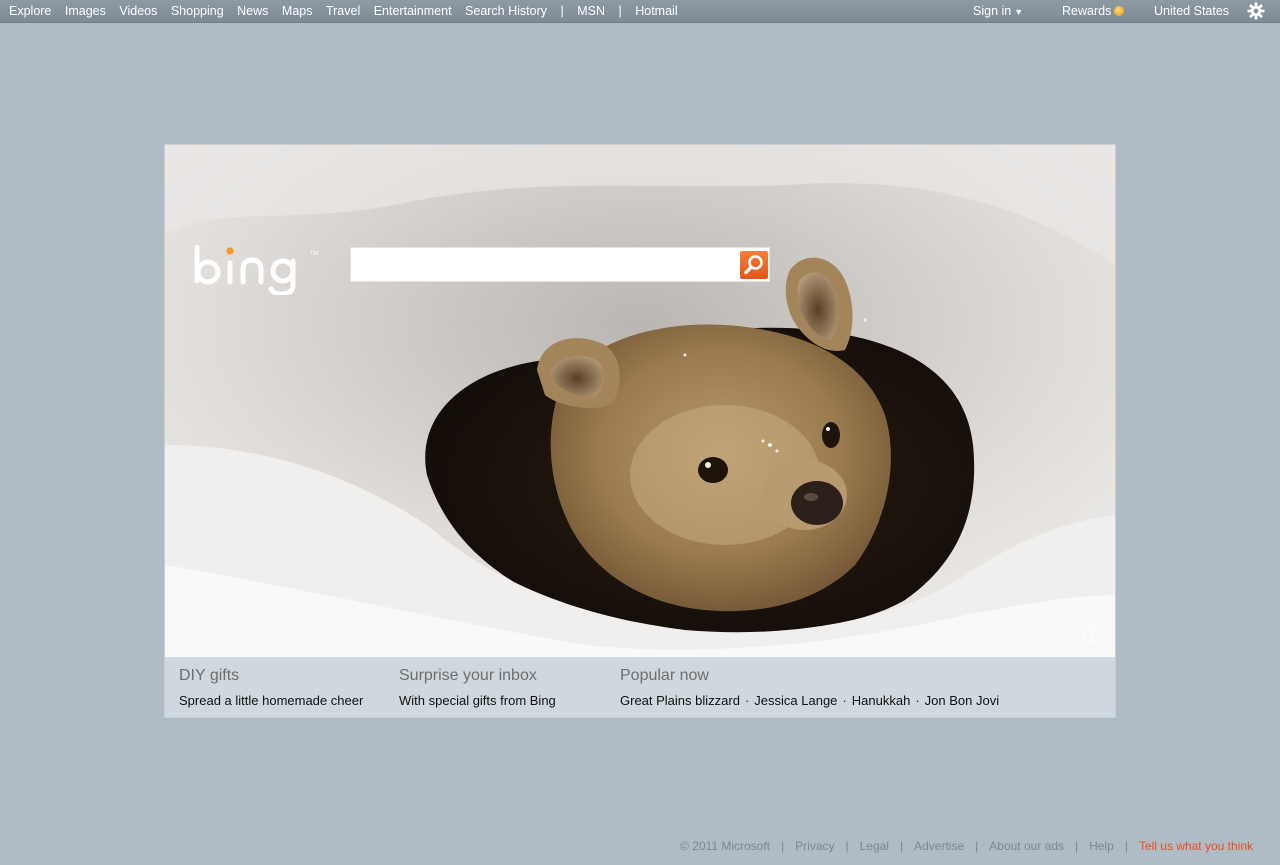 Image resolution: width=1280 pixels, height=865 pixels. I want to click on caret-down-icon: ▼, so click(1019, 12).